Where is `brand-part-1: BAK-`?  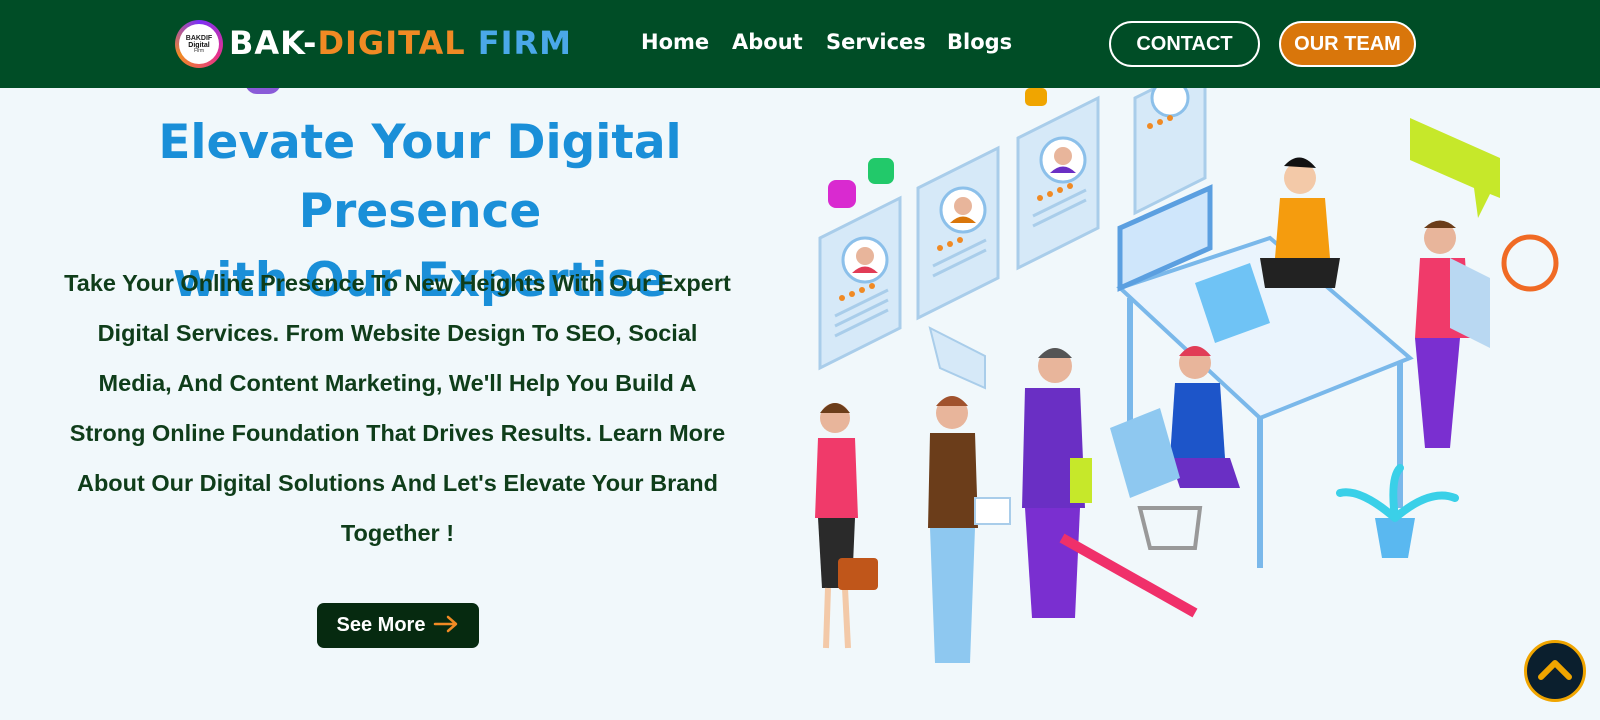
brand-part-1: BAK- is located at coordinates (273, 43).